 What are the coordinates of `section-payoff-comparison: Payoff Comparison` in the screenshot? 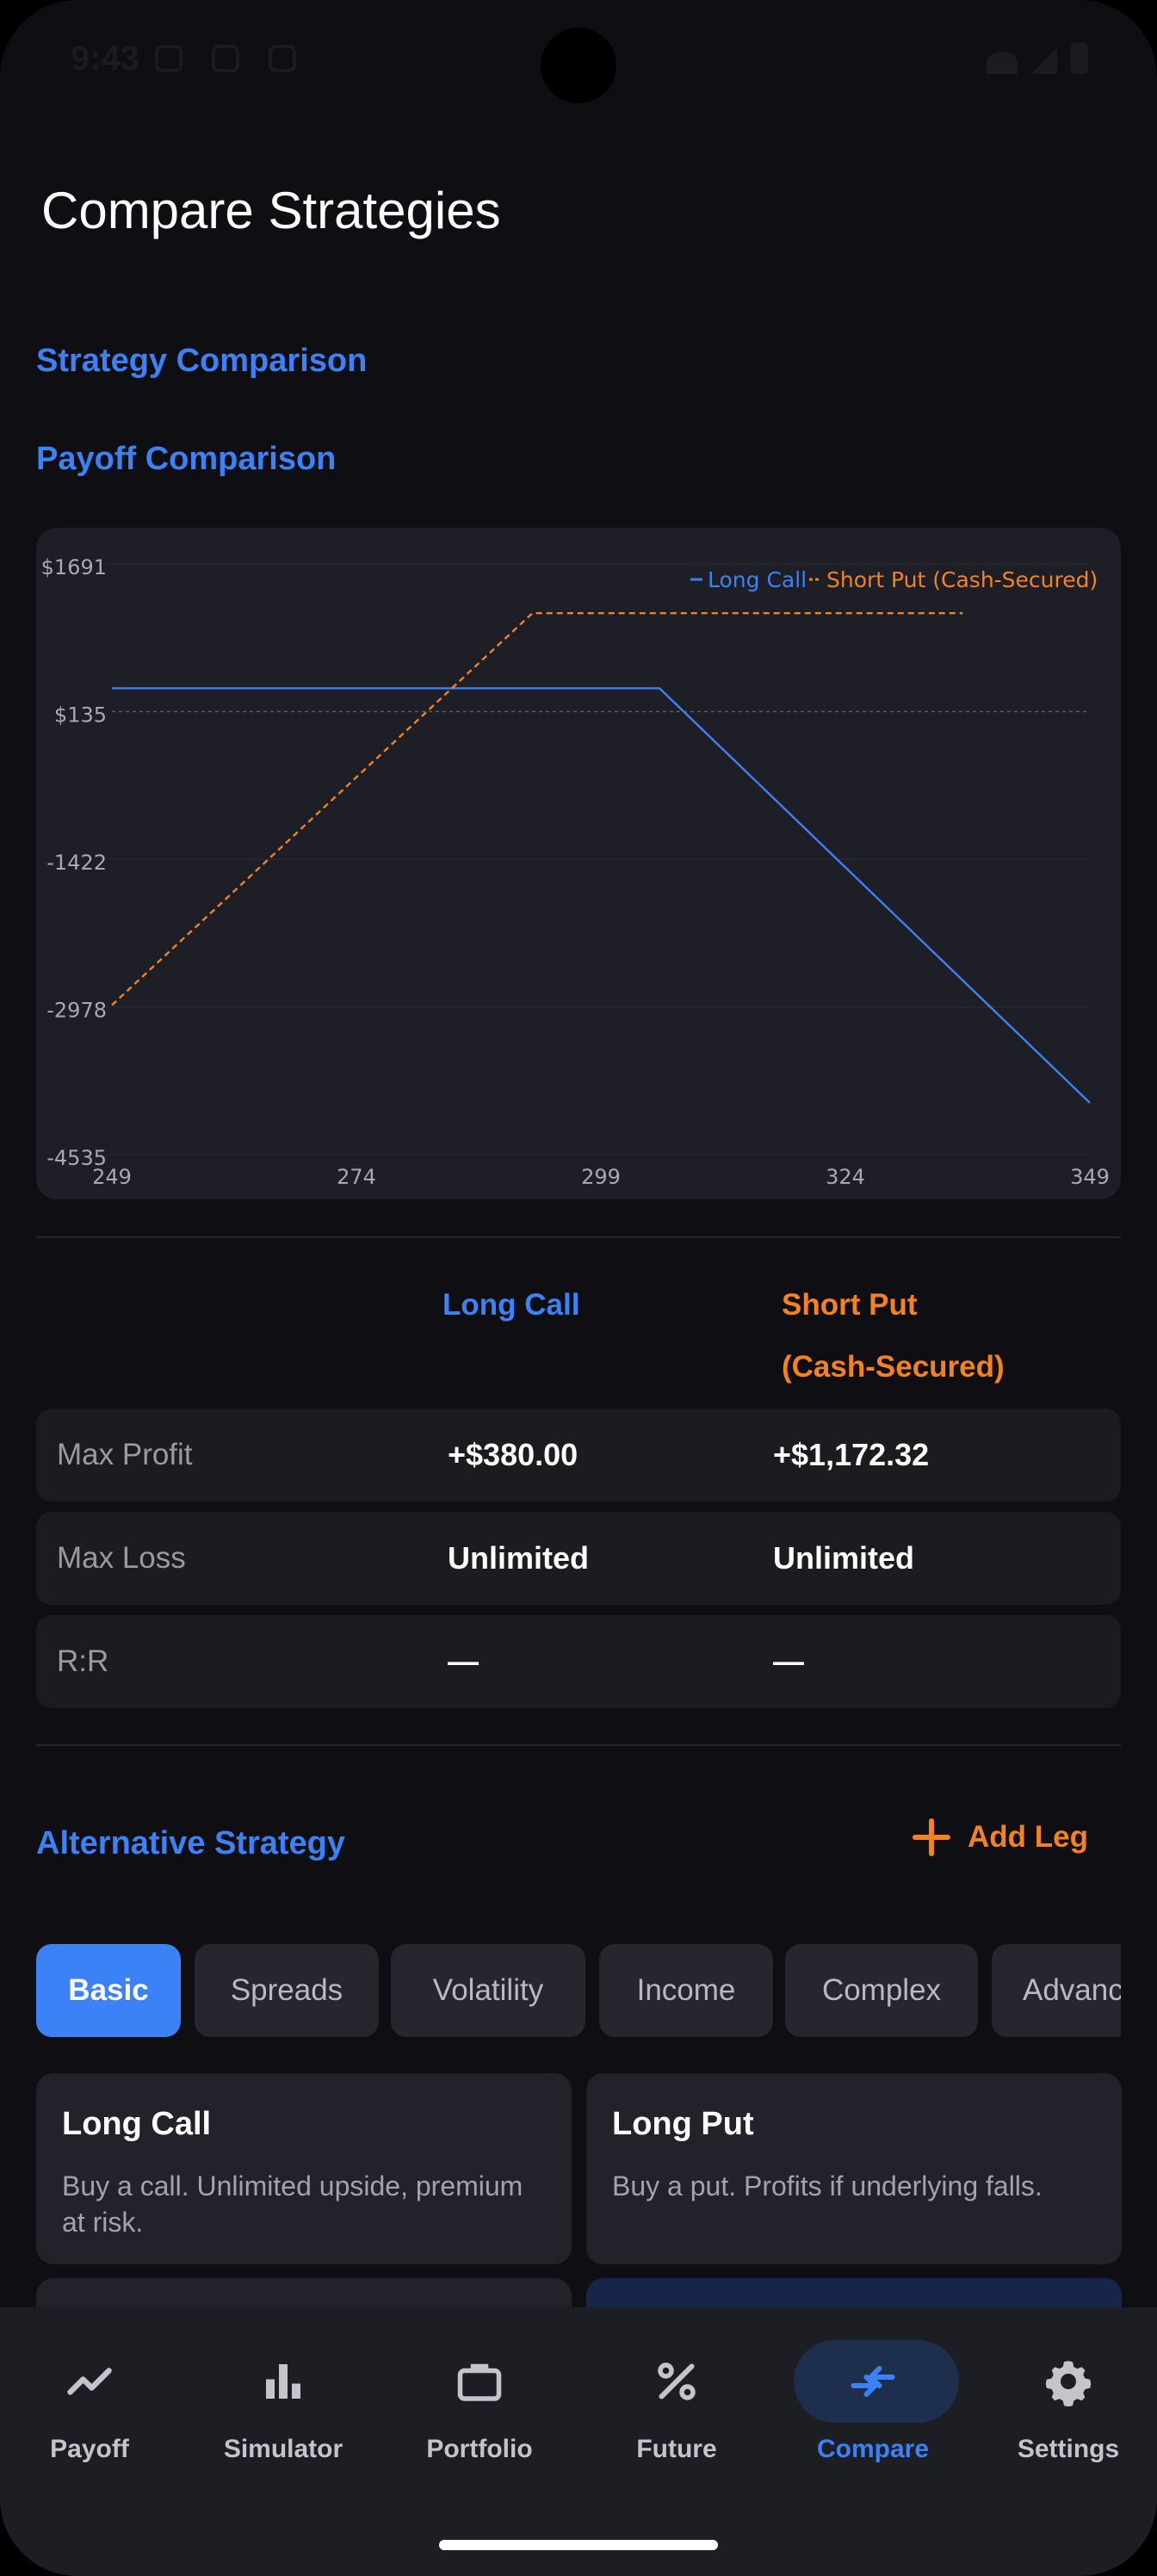 It's located at (186, 459).